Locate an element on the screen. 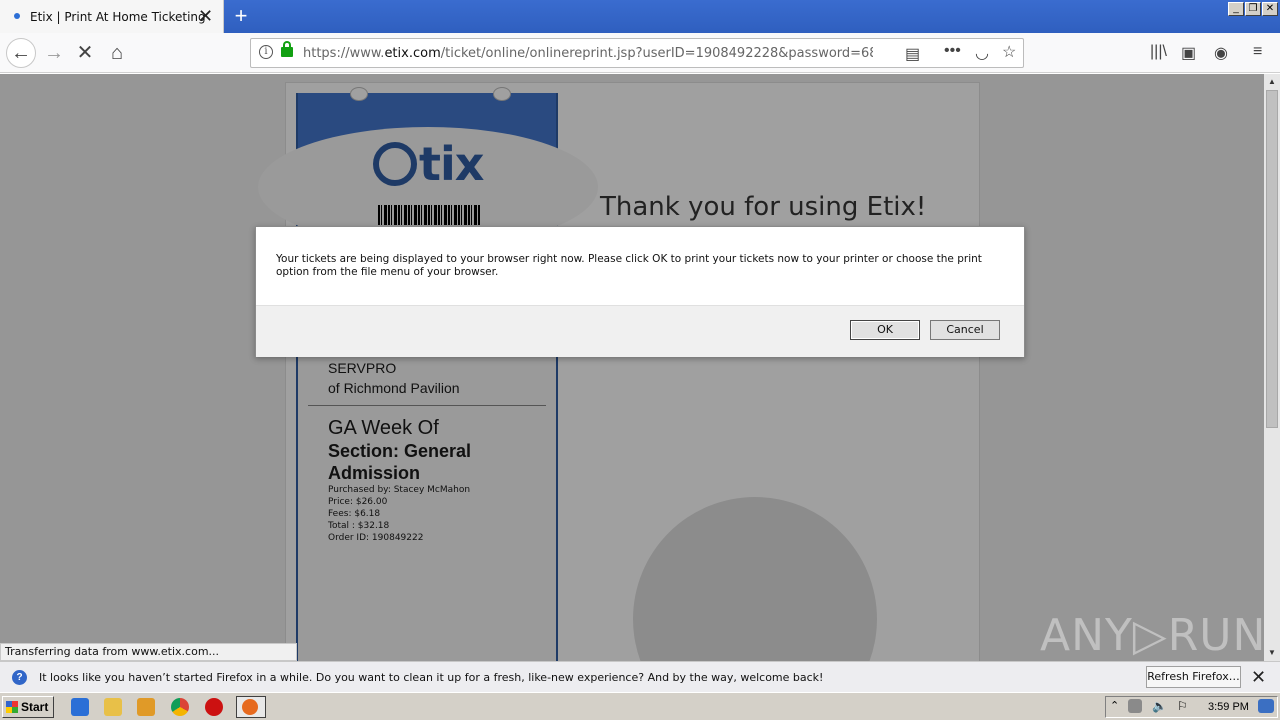  back-button: ← is located at coordinates (21, 53).